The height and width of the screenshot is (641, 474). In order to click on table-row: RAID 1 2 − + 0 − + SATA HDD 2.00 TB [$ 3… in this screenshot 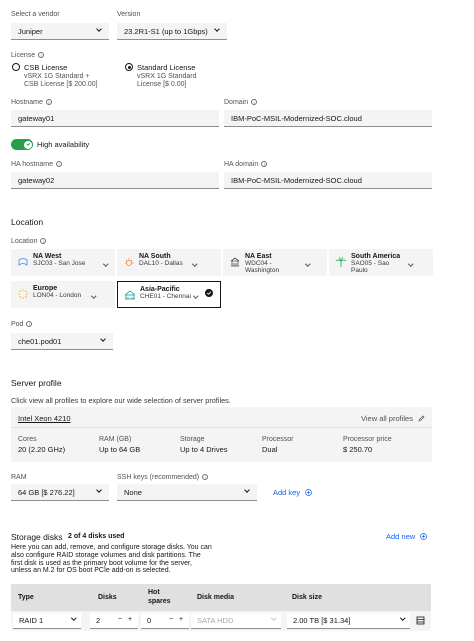, I will do `click(221, 621)`.